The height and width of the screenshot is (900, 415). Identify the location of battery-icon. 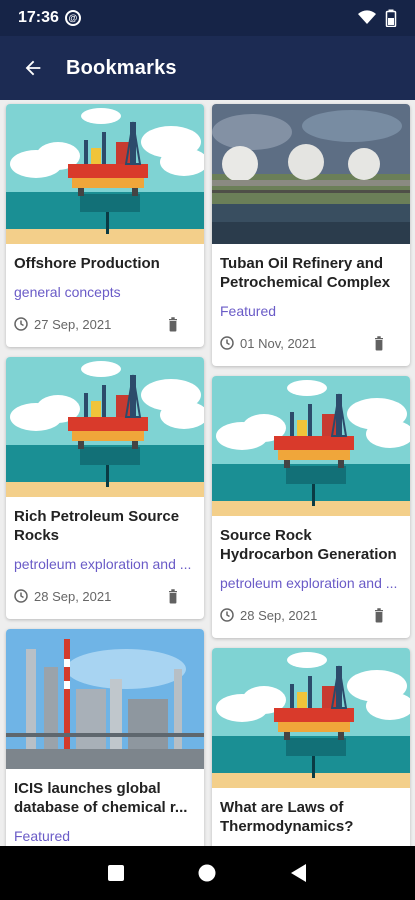
(391, 18).